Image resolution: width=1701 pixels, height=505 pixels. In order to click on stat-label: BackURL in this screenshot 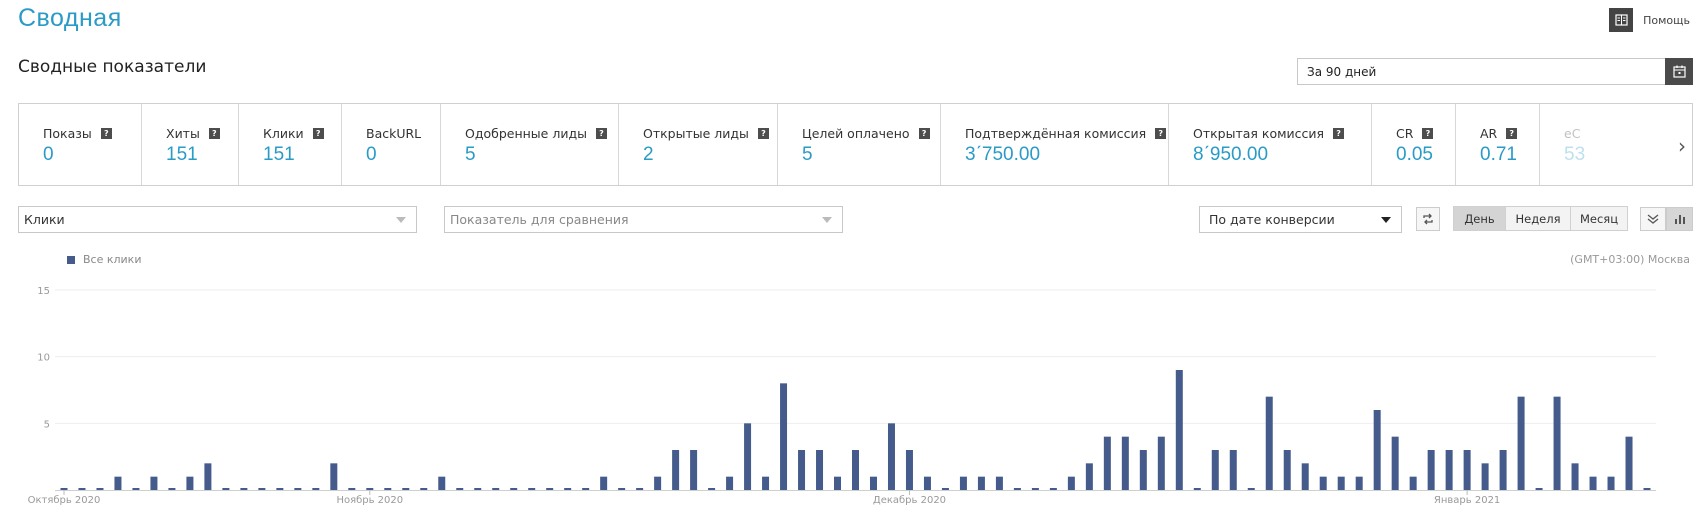, I will do `click(394, 133)`.